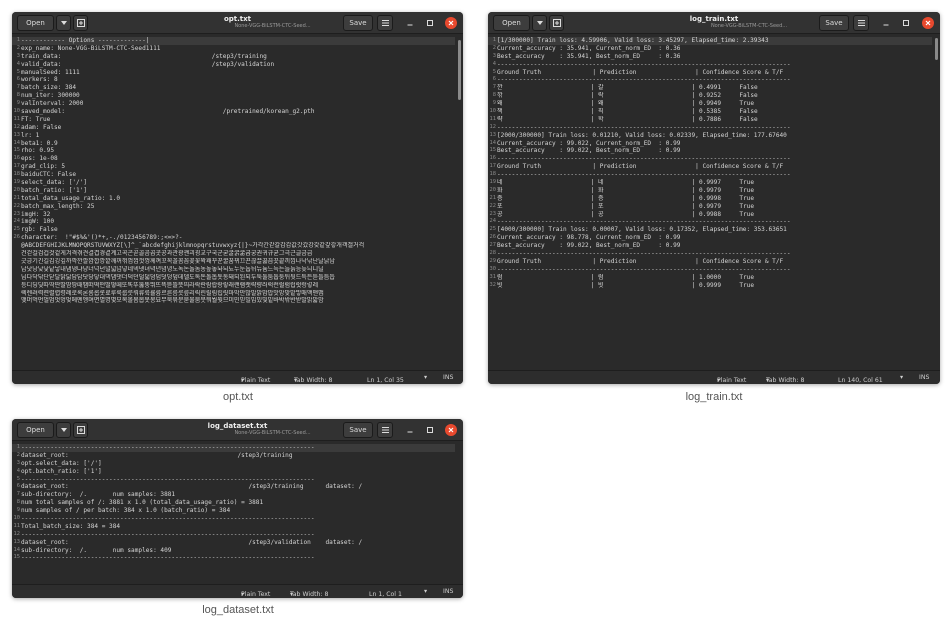  What do you see at coordinates (233, 112) in the screenshot?
I see `code-line: 10 saved_model: /pretrained/korean_g2.pth` at bounding box center [233, 112].